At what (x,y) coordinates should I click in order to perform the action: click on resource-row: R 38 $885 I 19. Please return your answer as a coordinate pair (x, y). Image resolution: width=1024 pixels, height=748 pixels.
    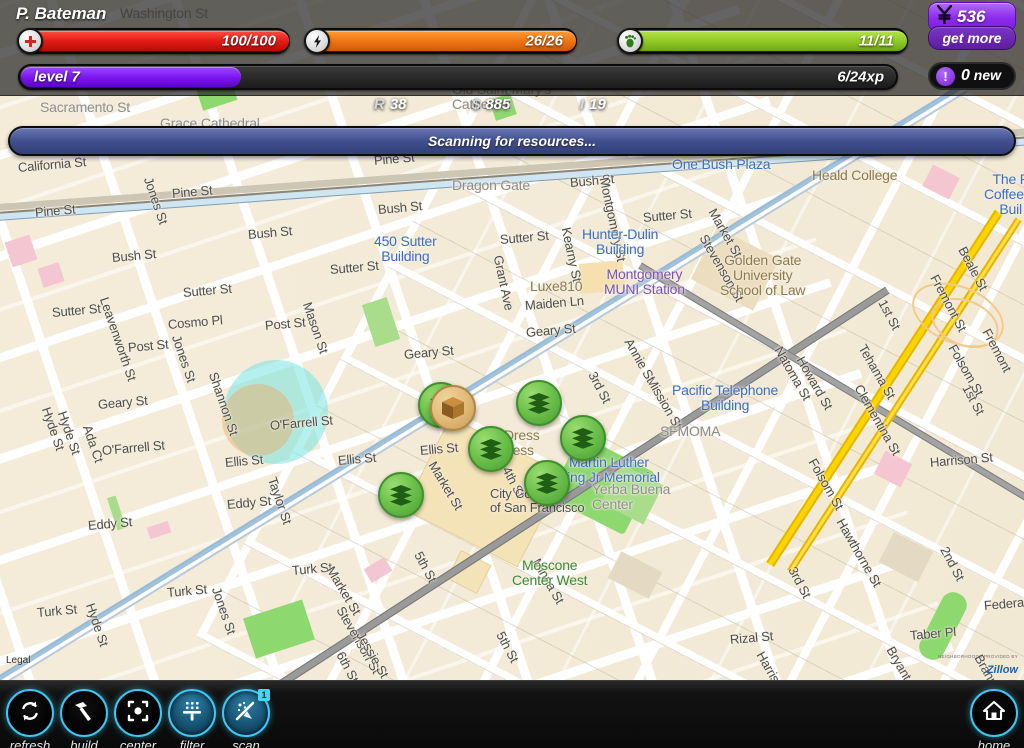
    Looking at the image, I should click on (512, 108).